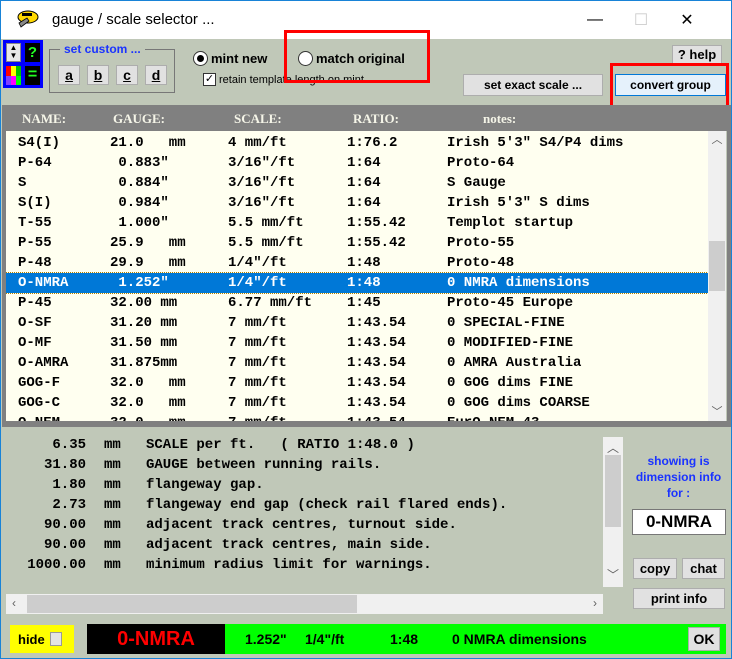  I want to click on mint-new-radio: mint new, so click(230, 58).